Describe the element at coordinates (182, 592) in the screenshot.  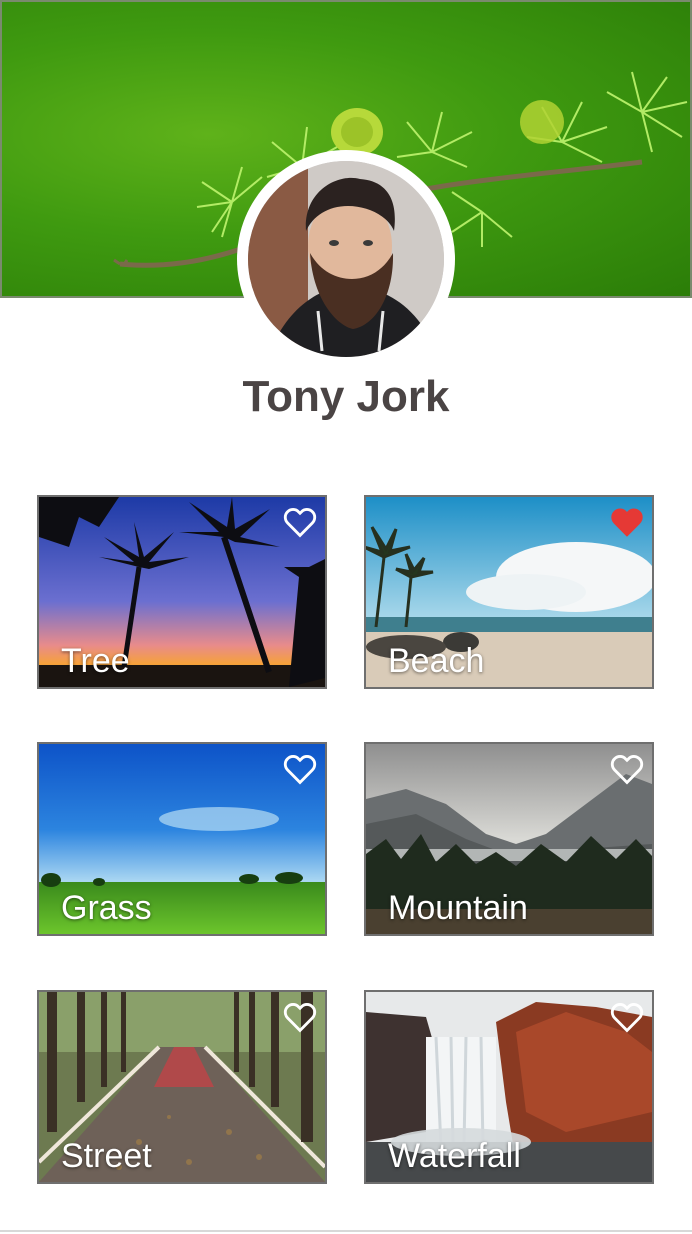
I see `photo-card-tree: Tree` at that location.